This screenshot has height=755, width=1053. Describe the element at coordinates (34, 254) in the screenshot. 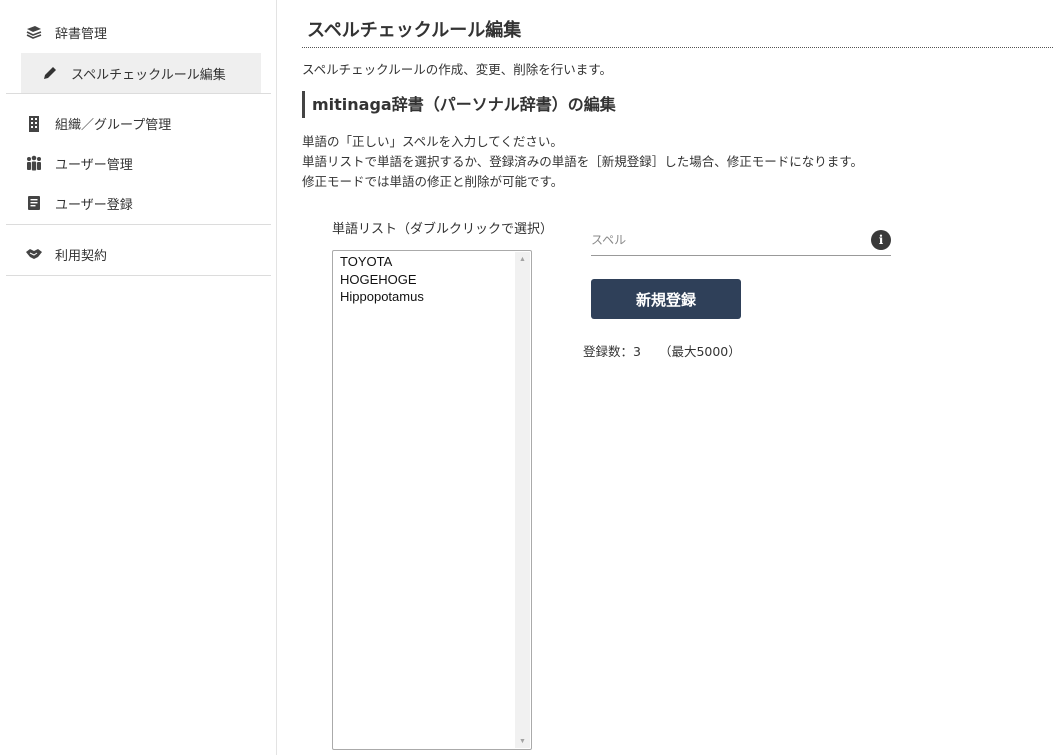

I see `handshake-icon` at that location.